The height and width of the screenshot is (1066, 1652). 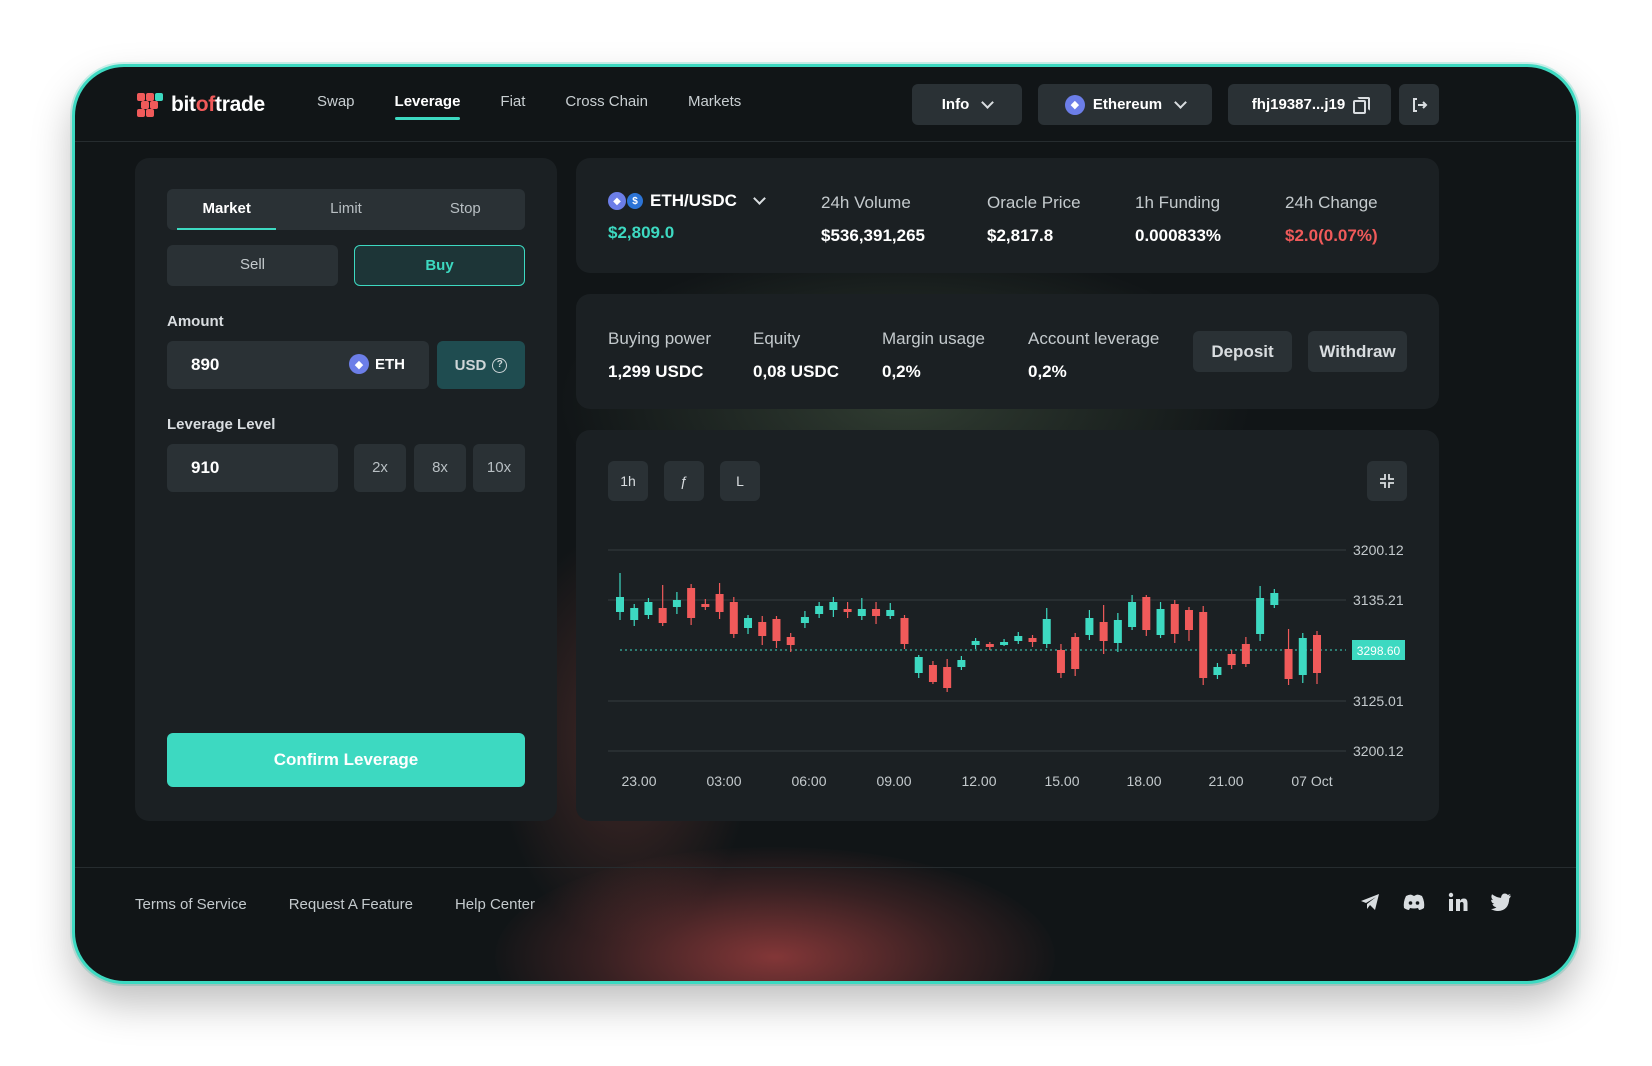 I want to click on help-center-link: Help Center, so click(x=495, y=904).